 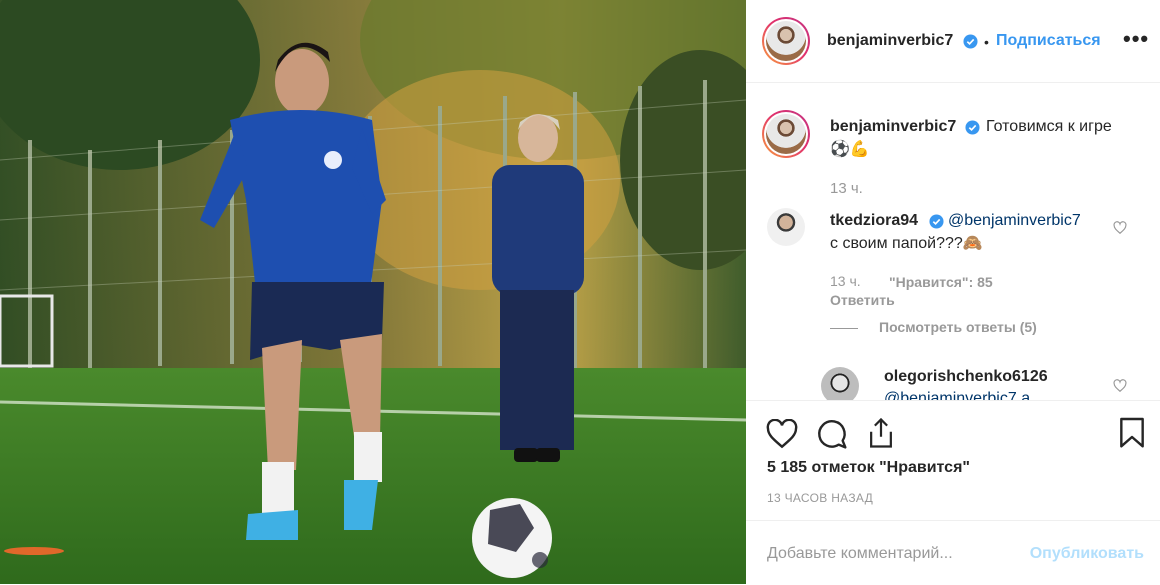 What do you see at coordinates (862, 300) in the screenshot?
I see `reply-button: Ответить` at bounding box center [862, 300].